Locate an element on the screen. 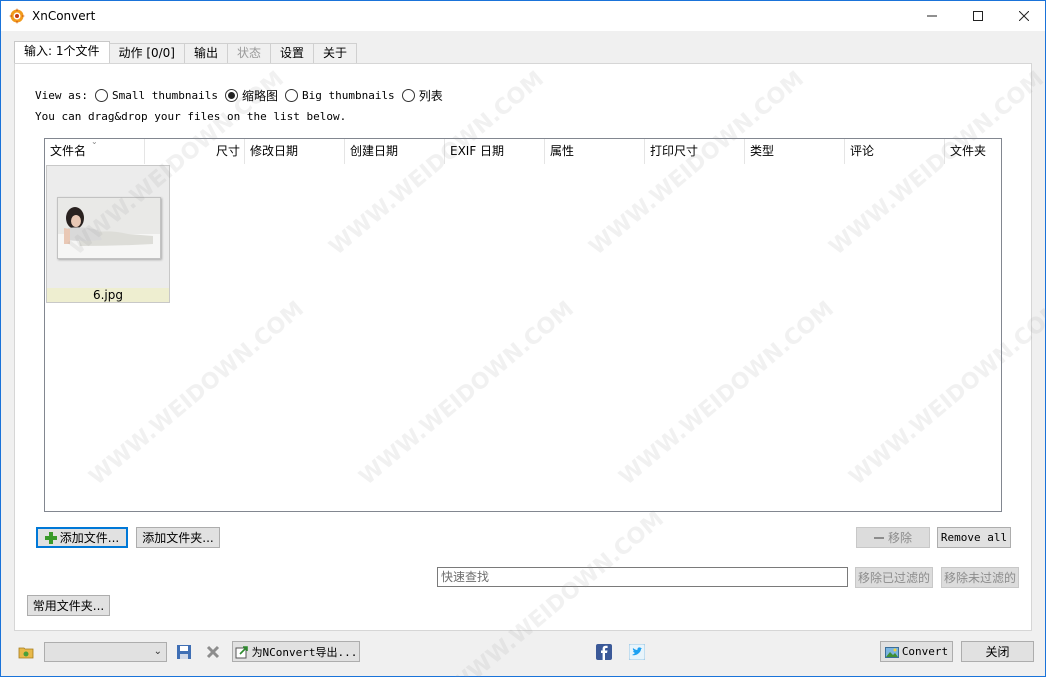 This screenshot has height=677, width=1046. column-header-size: 尺寸 is located at coordinates (195, 151).